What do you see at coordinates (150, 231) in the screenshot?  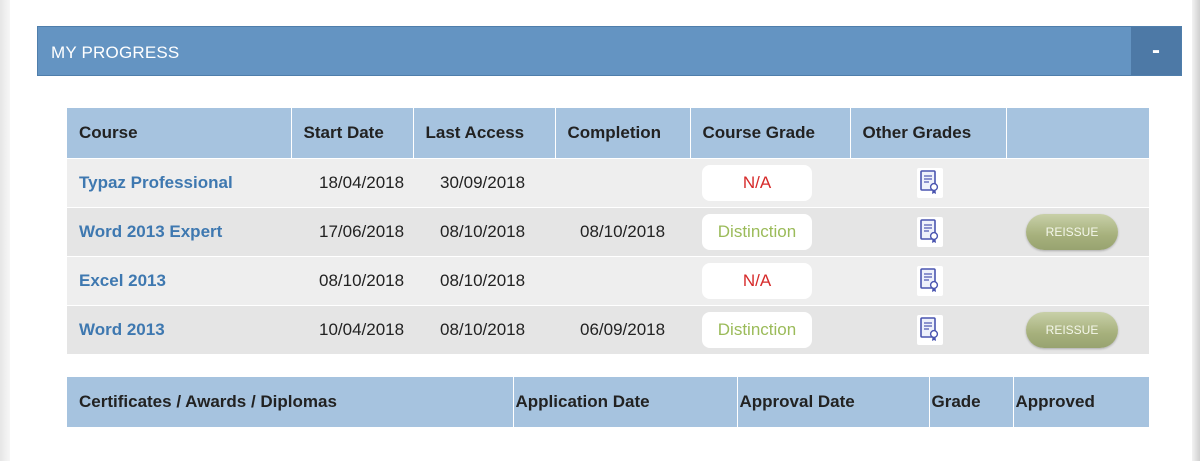 I see `course-link: Word 2013 Expert` at bounding box center [150, 231].